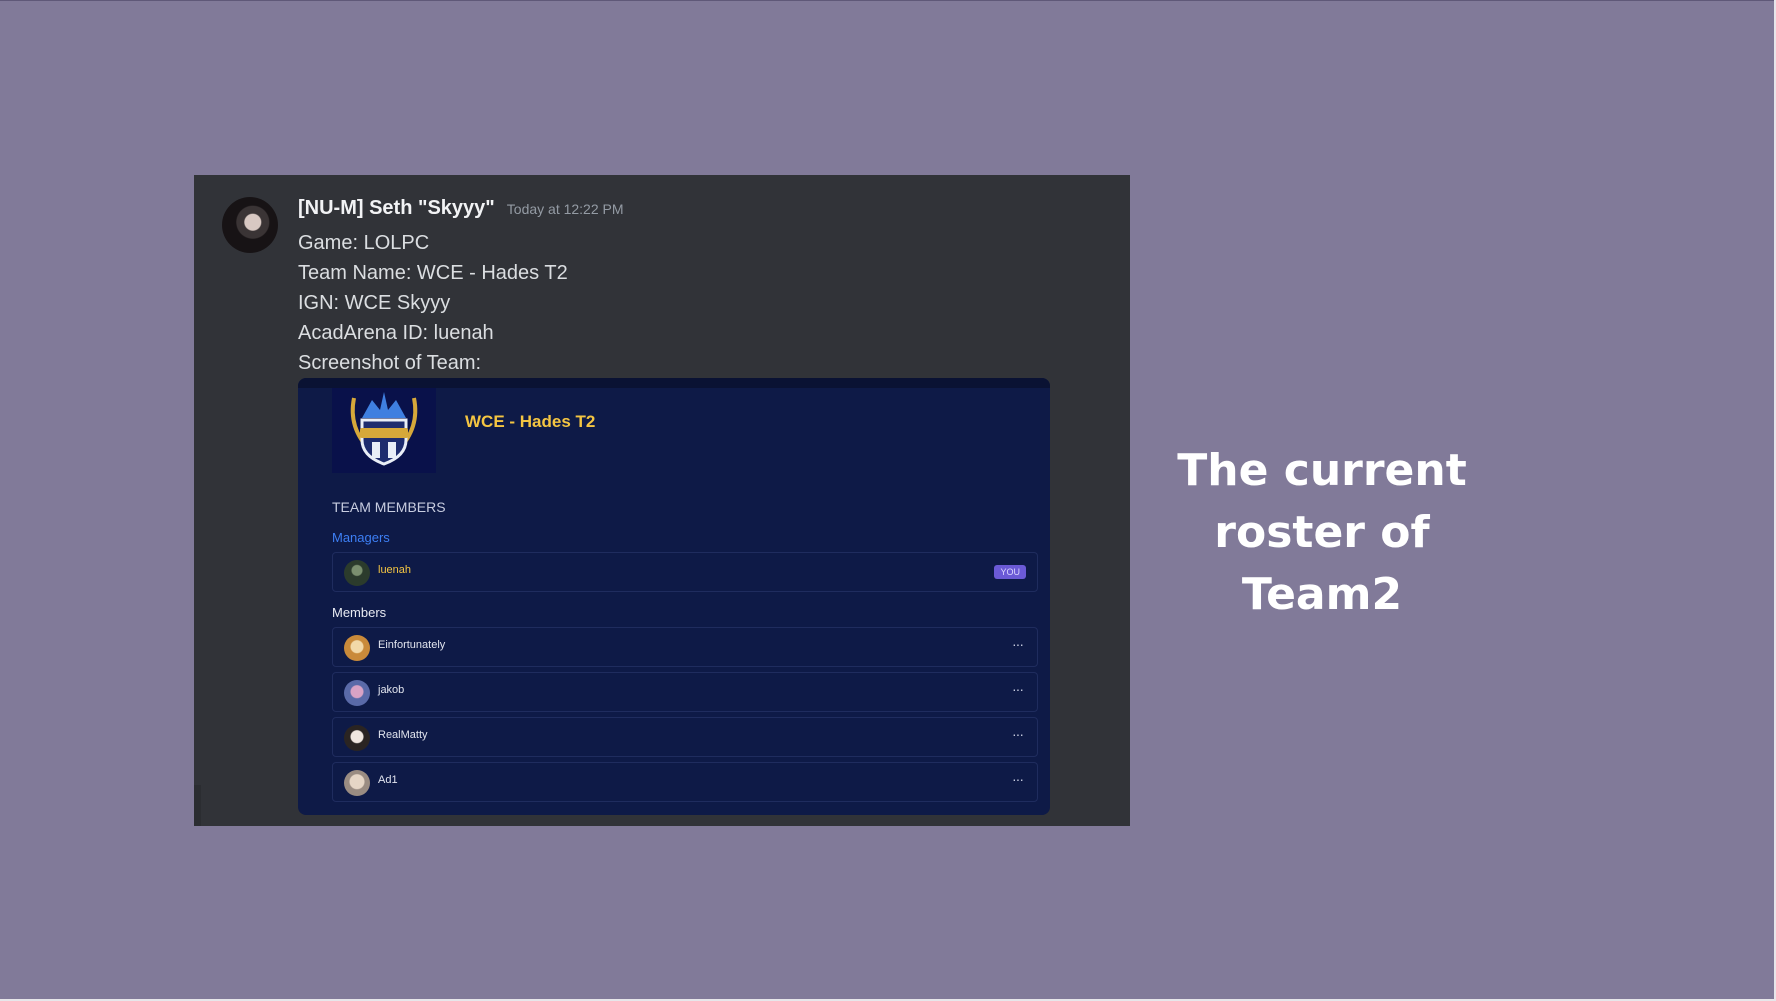 The width and height of the screenshot is (1776, 1001). What do you see at coordinates (390, 363) in the screenshot?
I see `message-line: Screenshot of Team:` at bounding box center [390, 363].